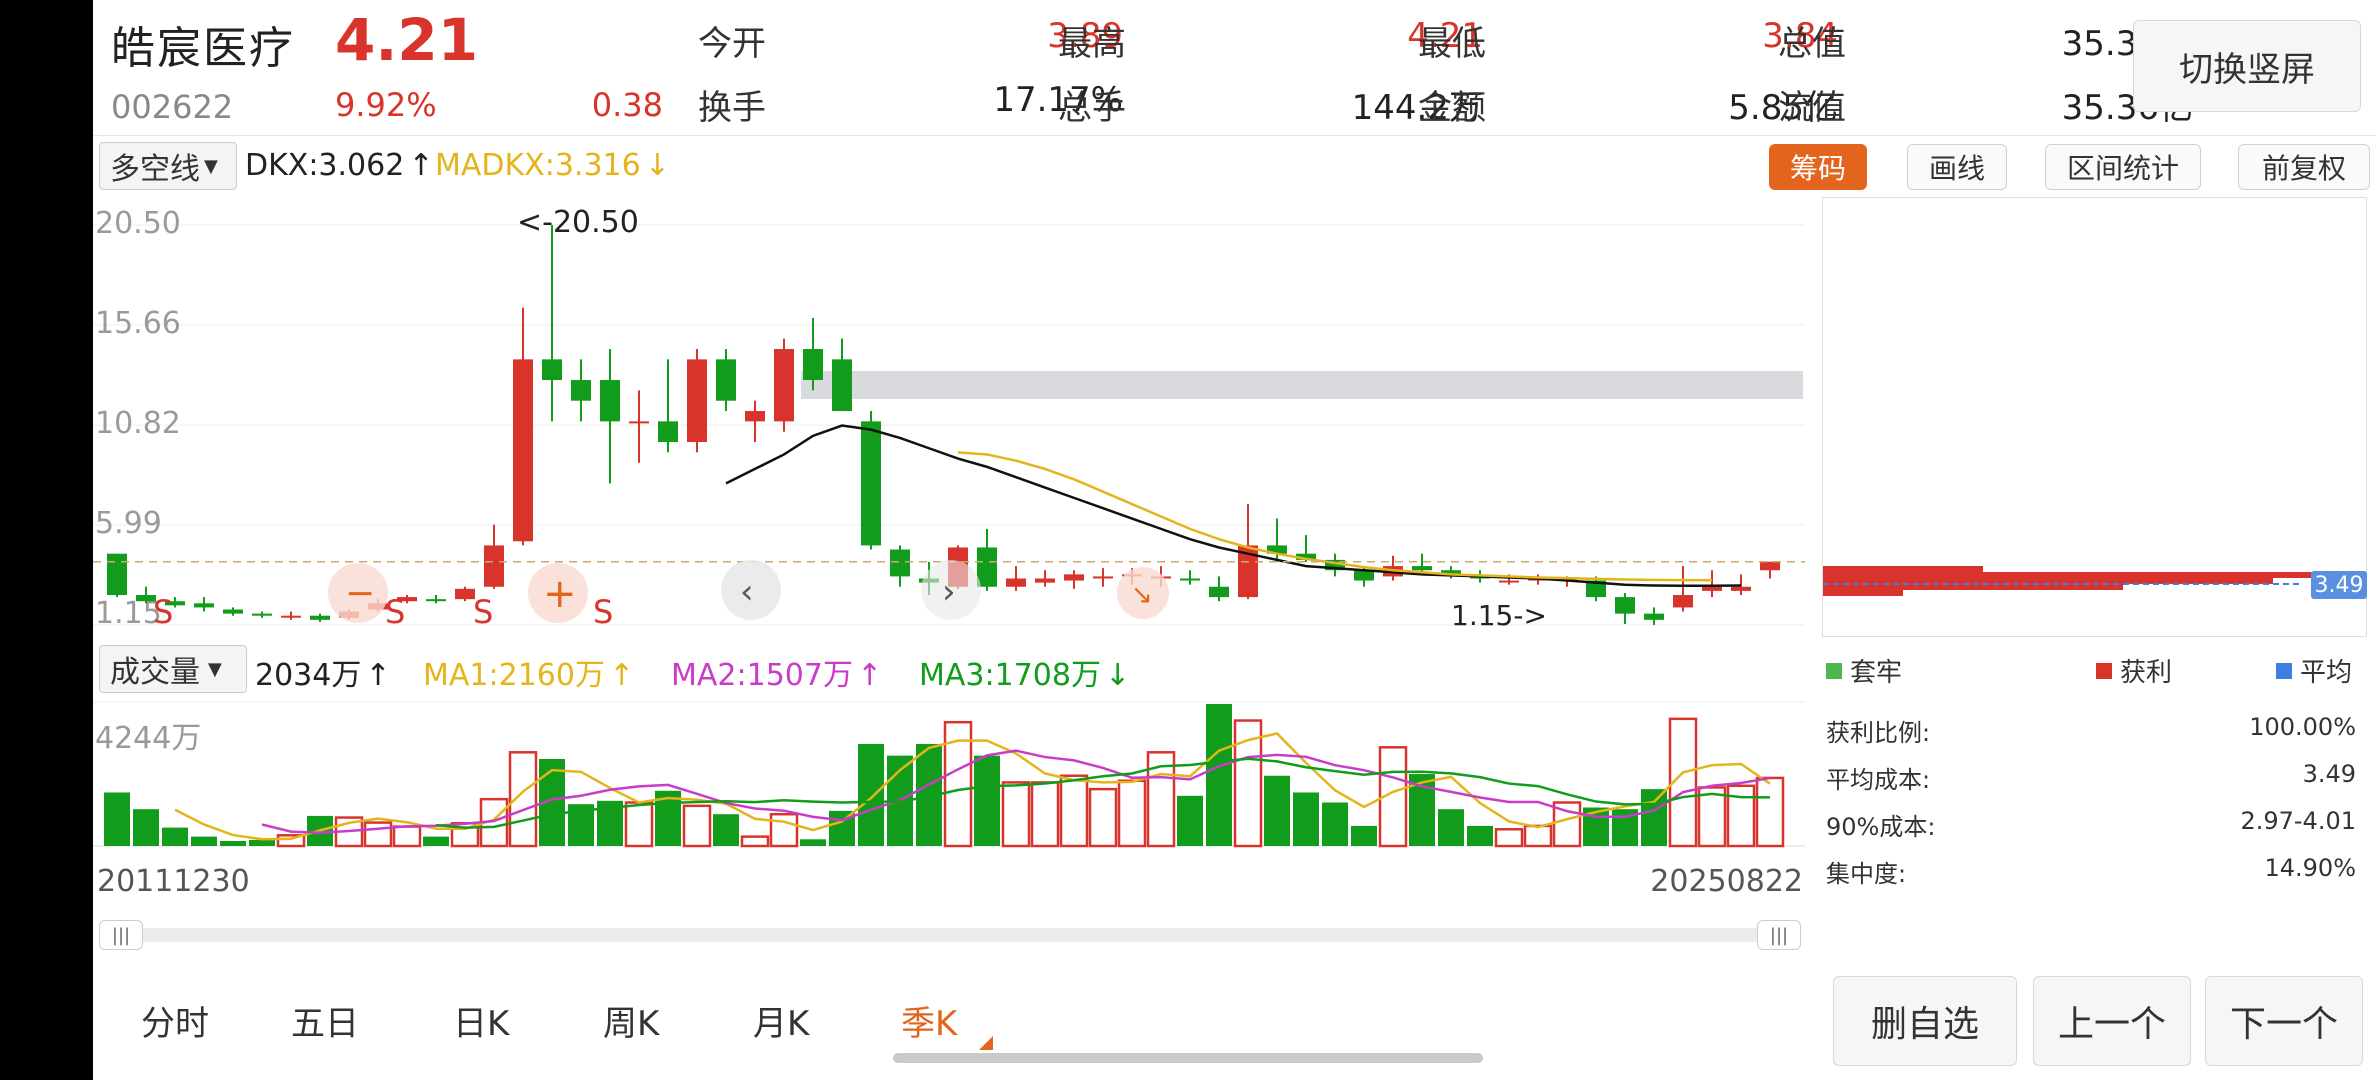  I want to click on switch-portrait-button: 切换竖屏, so click(2247, 66).